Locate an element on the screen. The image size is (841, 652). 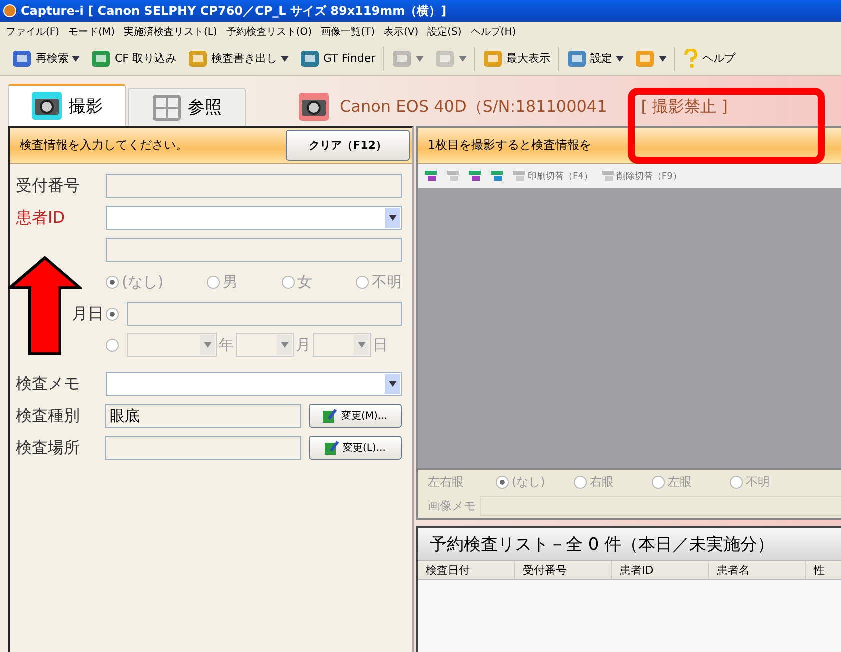
help-icon is located at coordinates (691, 58).